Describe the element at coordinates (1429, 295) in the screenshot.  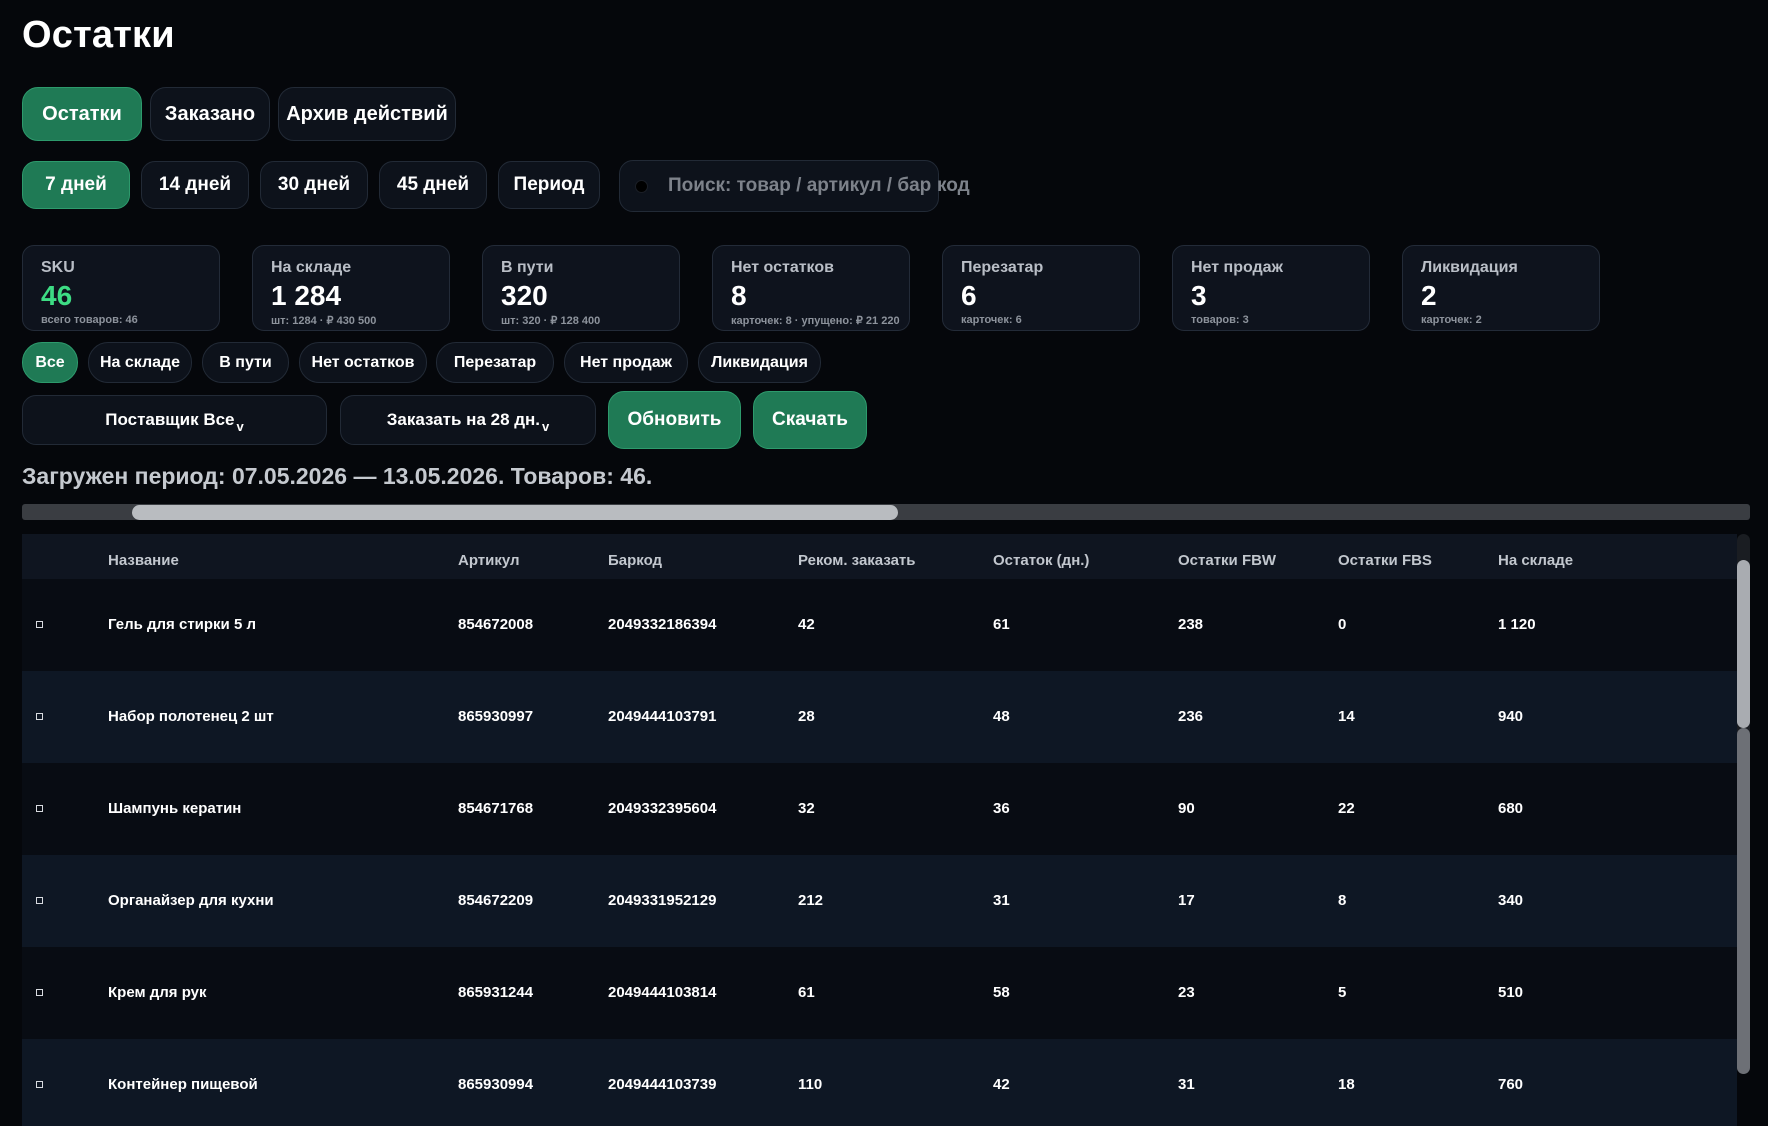
I see `kpi-value: 2` at that location.